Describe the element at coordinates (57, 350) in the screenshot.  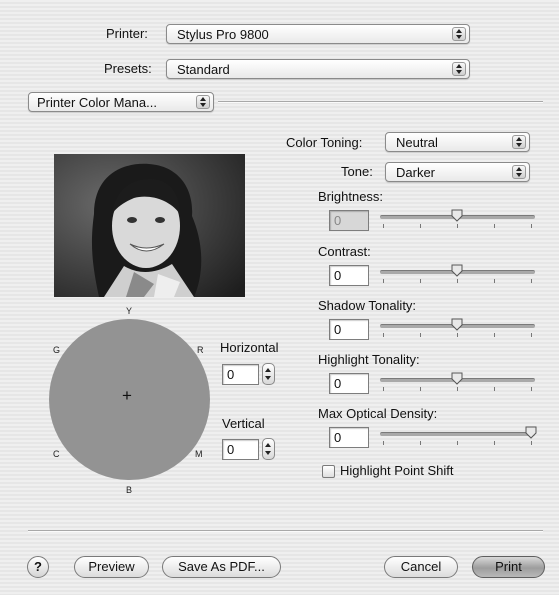
I see `wheel-label-g: G` at that location.